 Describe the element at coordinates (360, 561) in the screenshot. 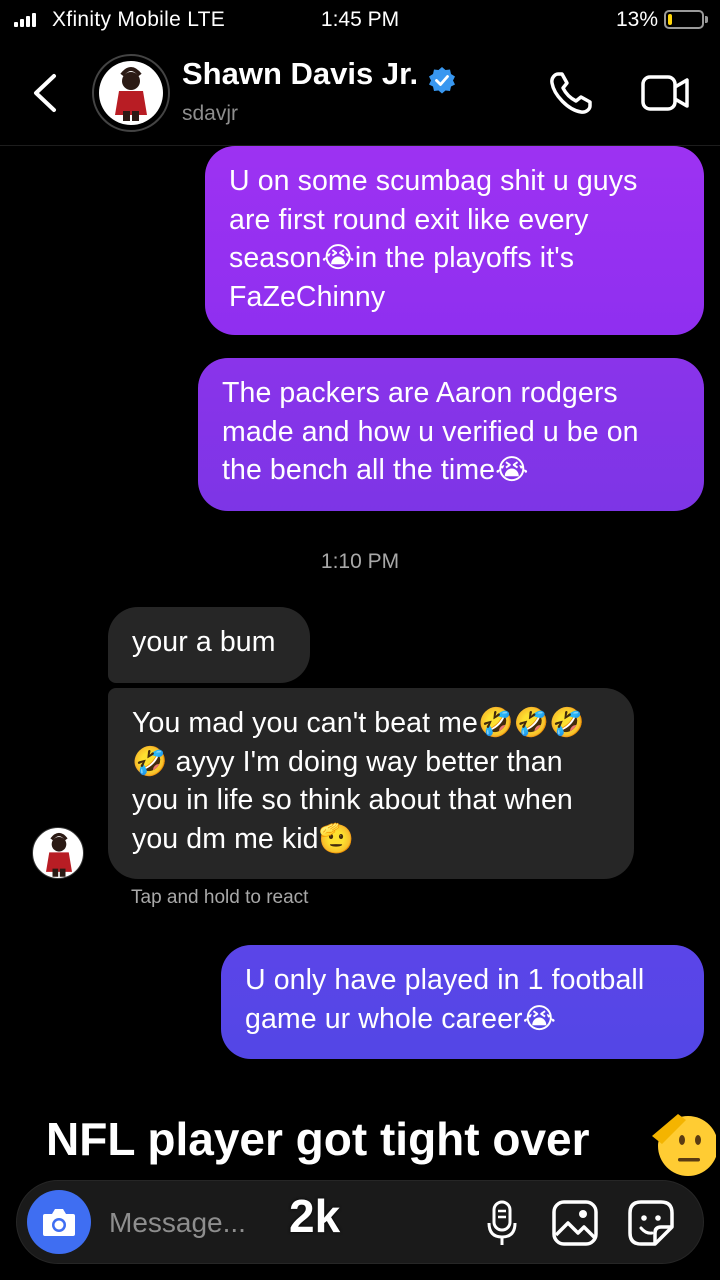

I see `message-timestamp: 1:10 PM` at that location.